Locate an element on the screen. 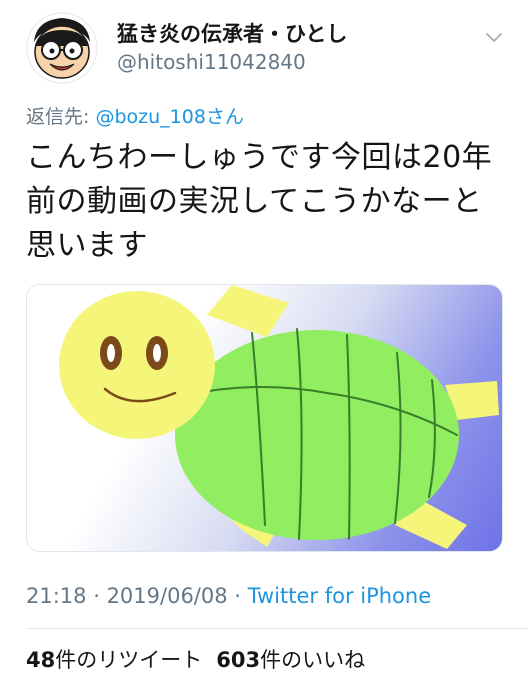 This screenshot has height=680, width=527. like-count: 603 is located at coordinates (238, 660).